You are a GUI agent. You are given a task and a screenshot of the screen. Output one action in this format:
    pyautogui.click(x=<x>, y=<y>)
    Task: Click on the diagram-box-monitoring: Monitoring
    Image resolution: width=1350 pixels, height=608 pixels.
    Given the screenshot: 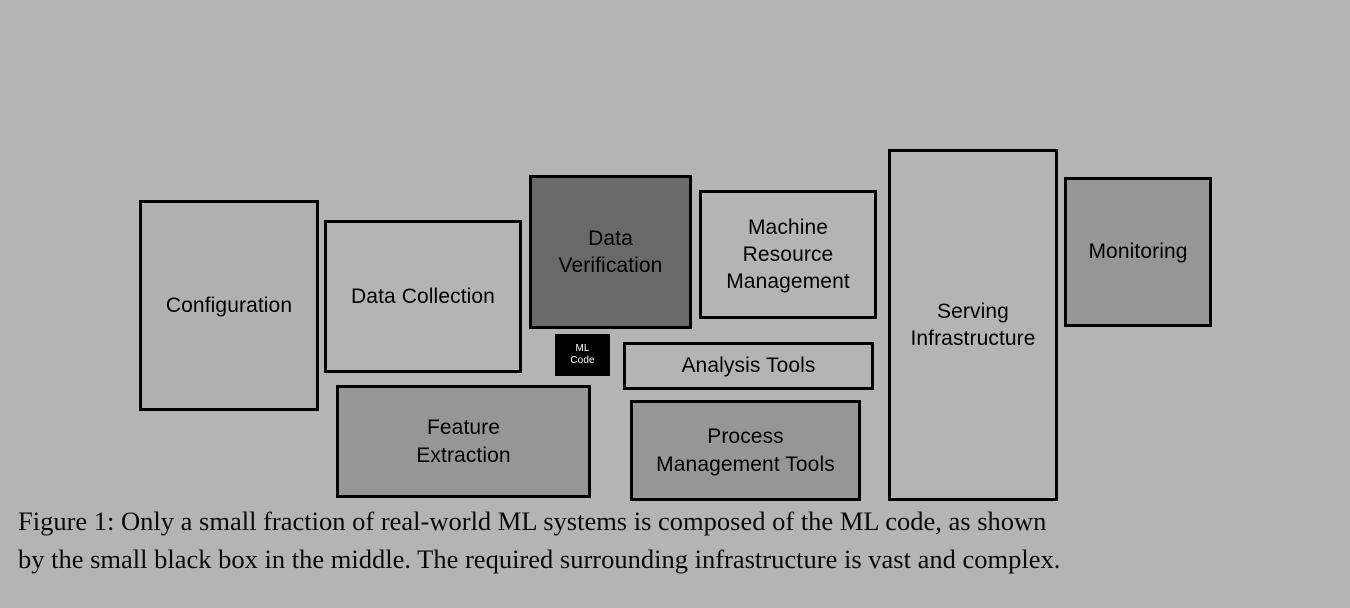 What is the action you would take?
    pyautogui.click(x=1138, y=252)
    